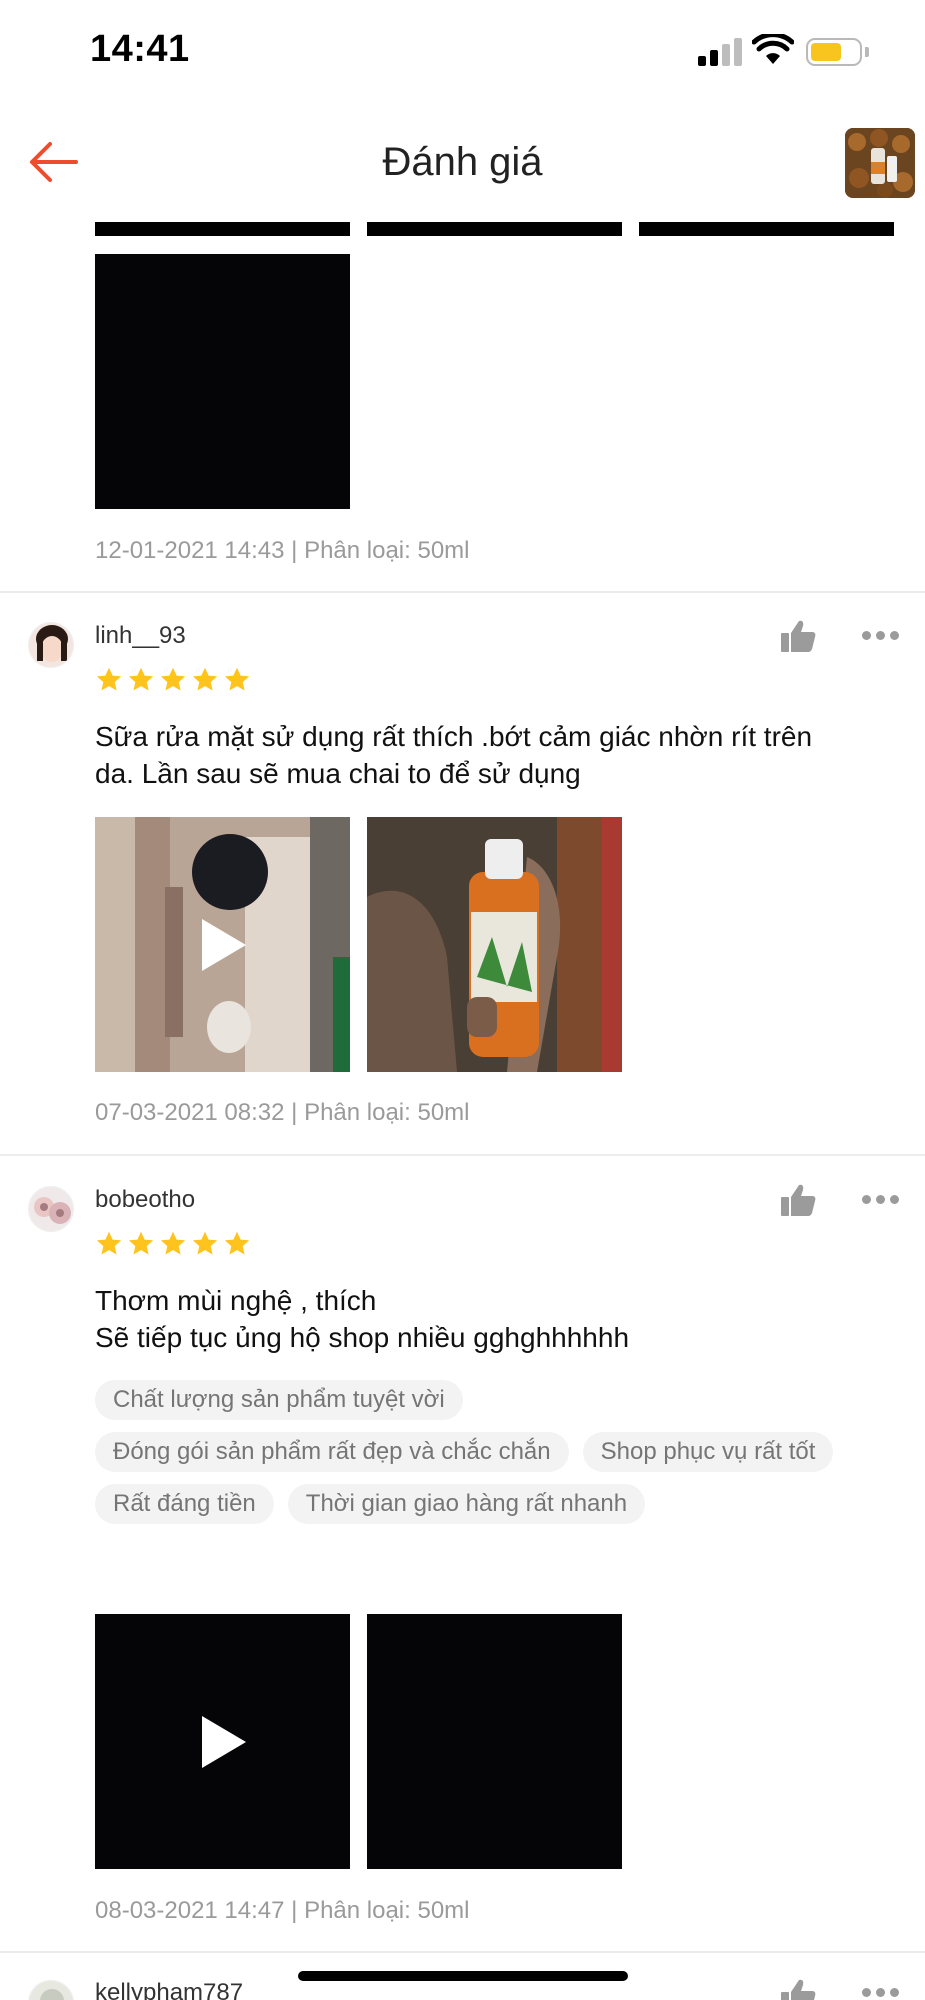  What do you see at coordinates (708, 1452) in the screenshot?
I see `review-tag: Shop phục vụ rất tốt` at bounding box center [708, 1452].